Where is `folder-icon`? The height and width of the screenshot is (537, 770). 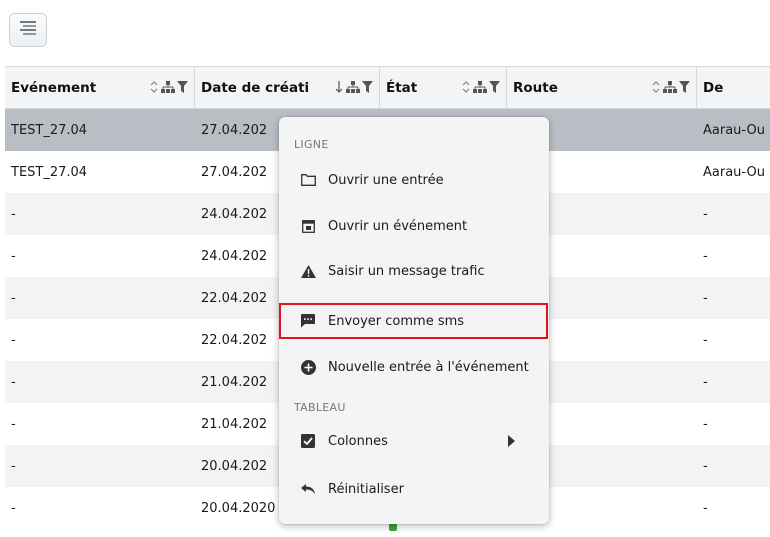
folder-icon is located at coordinates (308, 180).